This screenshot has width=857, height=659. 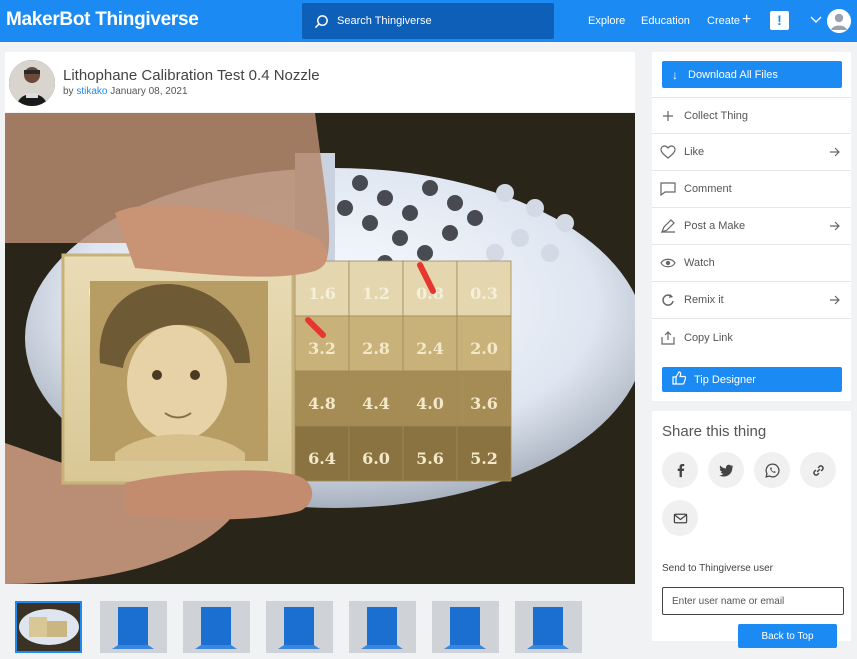 I want to click on plus-icon: +, so click(x=746, y=20).